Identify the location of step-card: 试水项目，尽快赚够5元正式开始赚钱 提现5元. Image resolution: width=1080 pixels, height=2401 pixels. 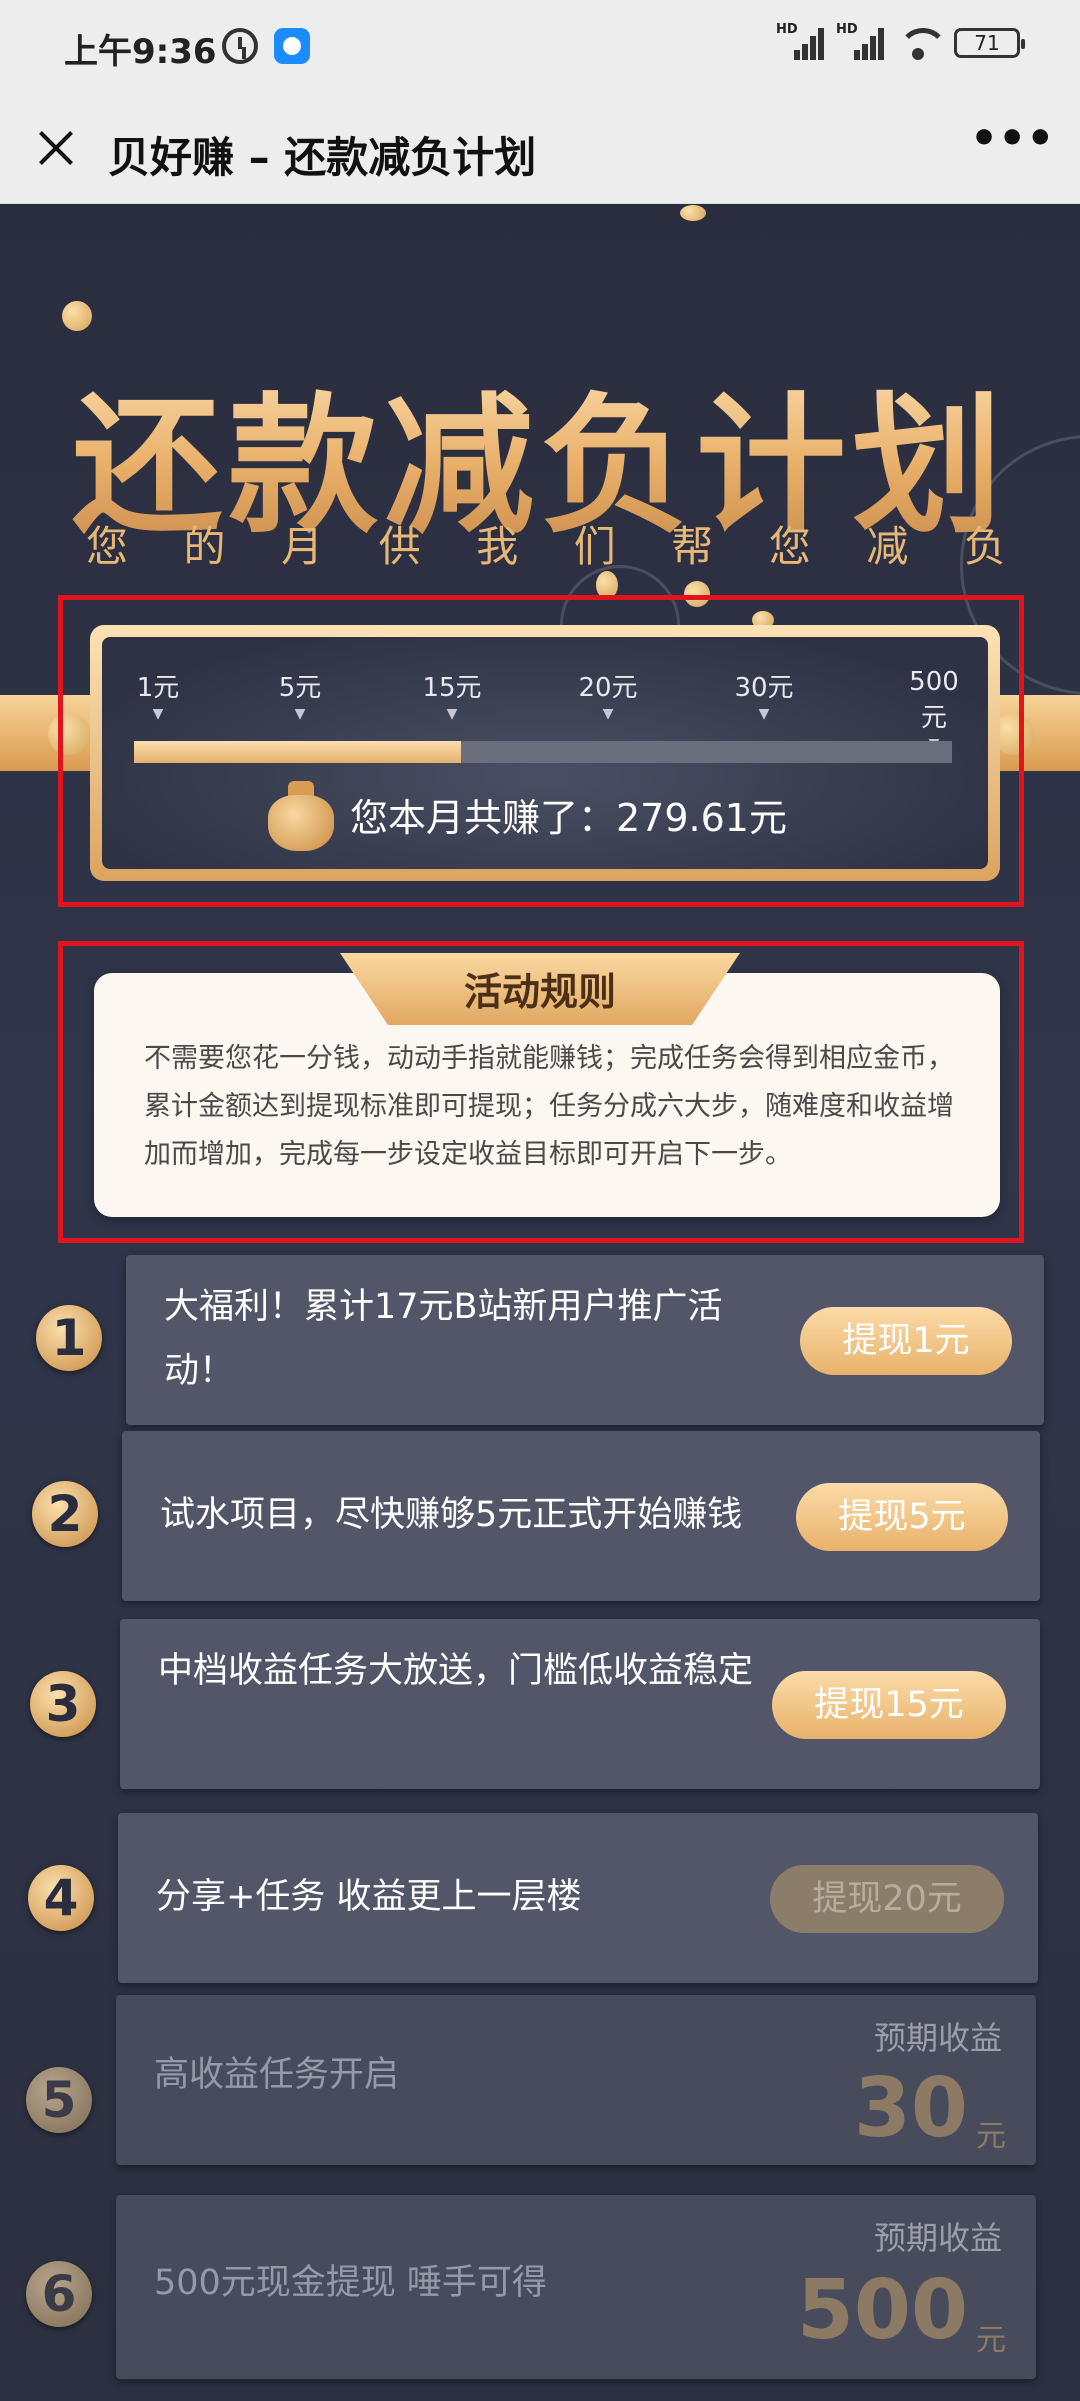
(581, 1516).